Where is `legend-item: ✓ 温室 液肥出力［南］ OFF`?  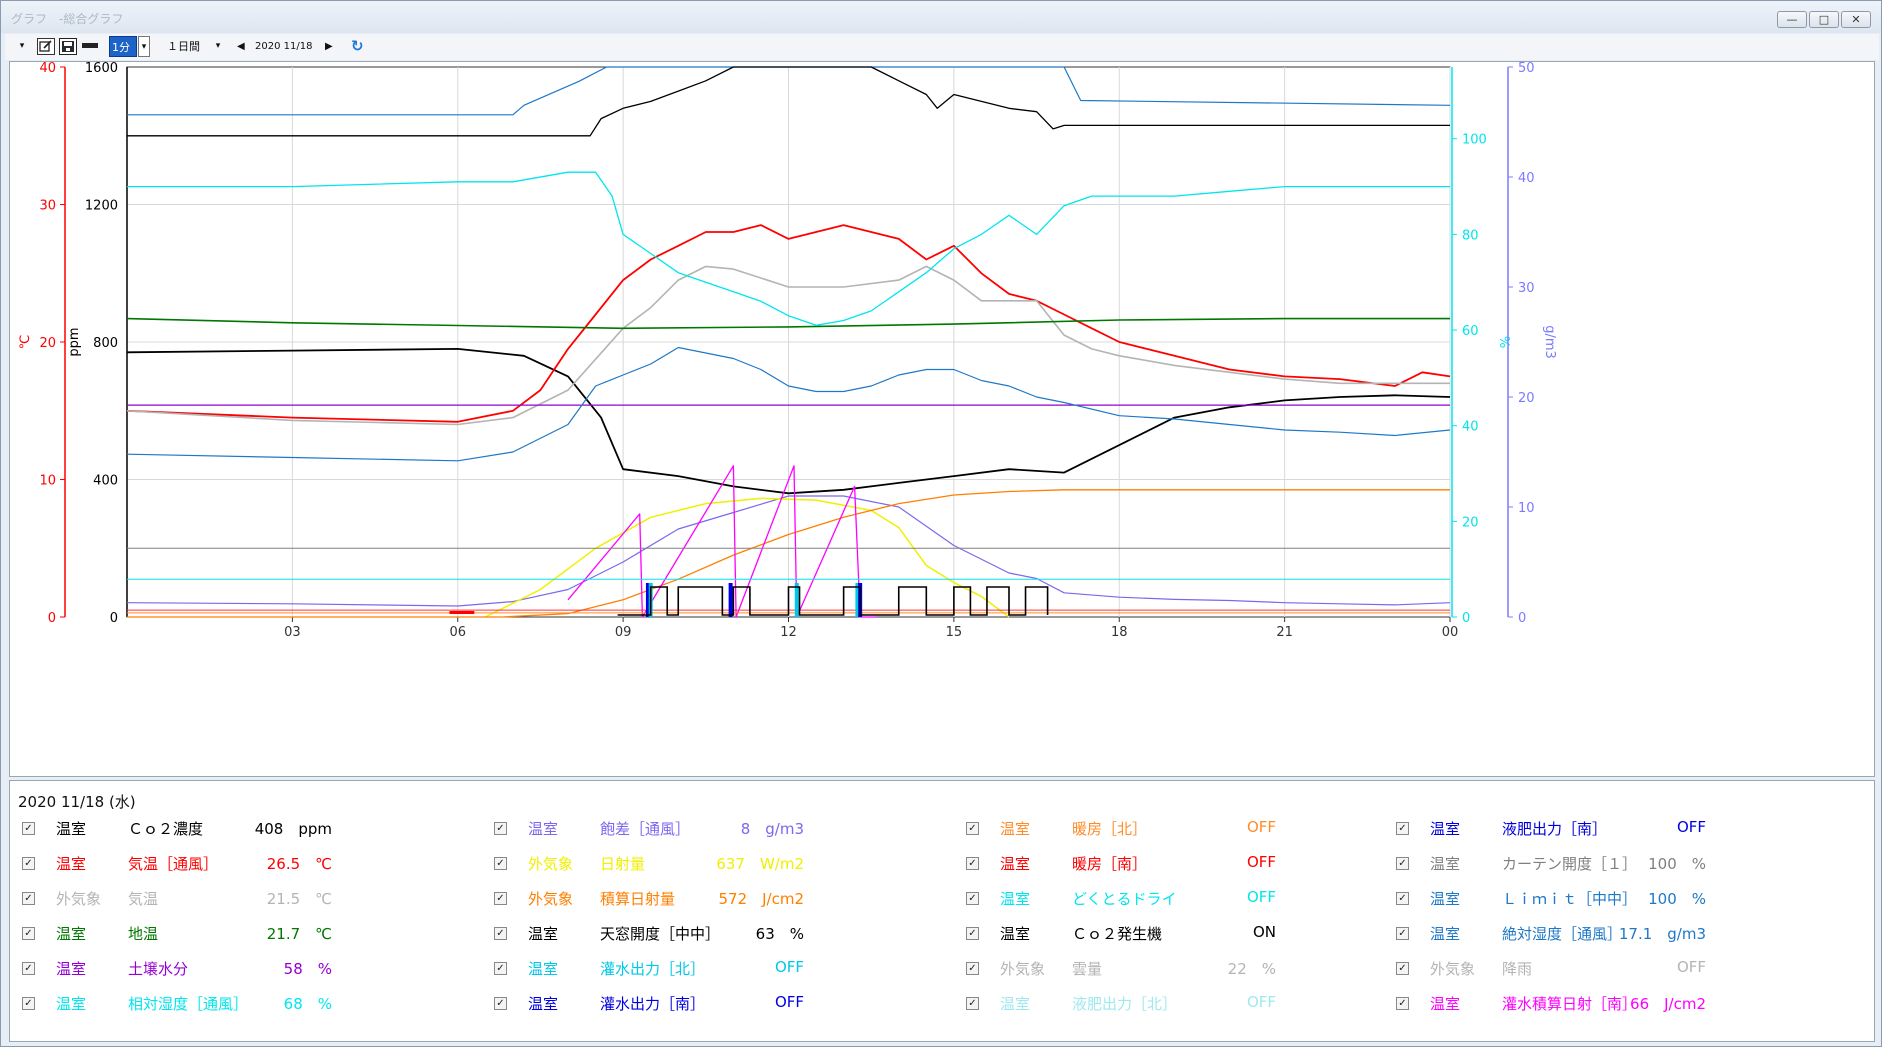 legend-item: ✓ 温室 液肥出力［南］ OFF is located at coordinates (1616, 829).